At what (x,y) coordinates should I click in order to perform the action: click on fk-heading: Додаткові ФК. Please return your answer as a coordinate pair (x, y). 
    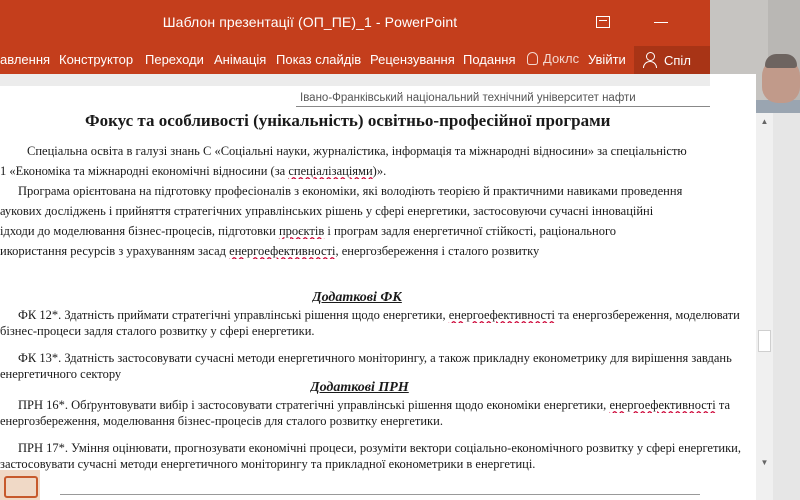
    Looking at the image, I should click on (357, 297).